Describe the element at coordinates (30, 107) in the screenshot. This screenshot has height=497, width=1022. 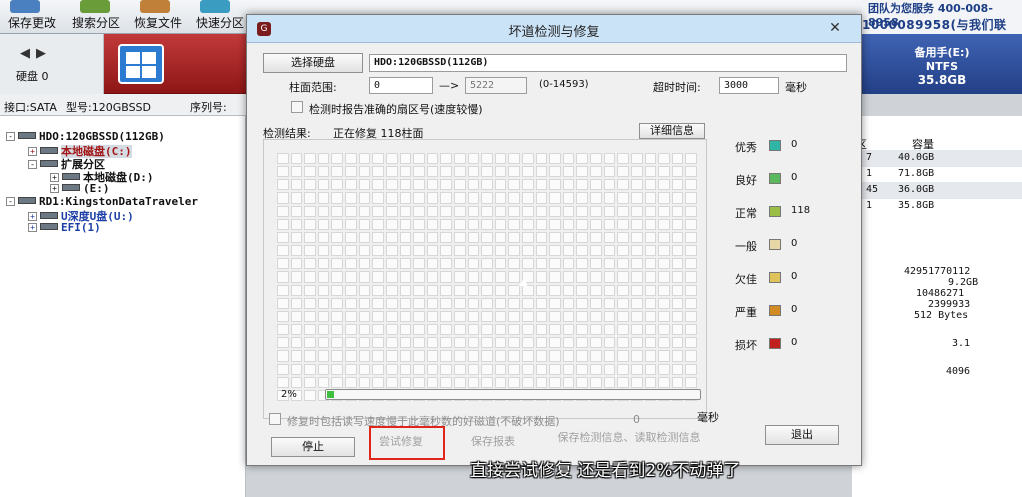
I see `disk-interface: 接口:SATA` at that location.